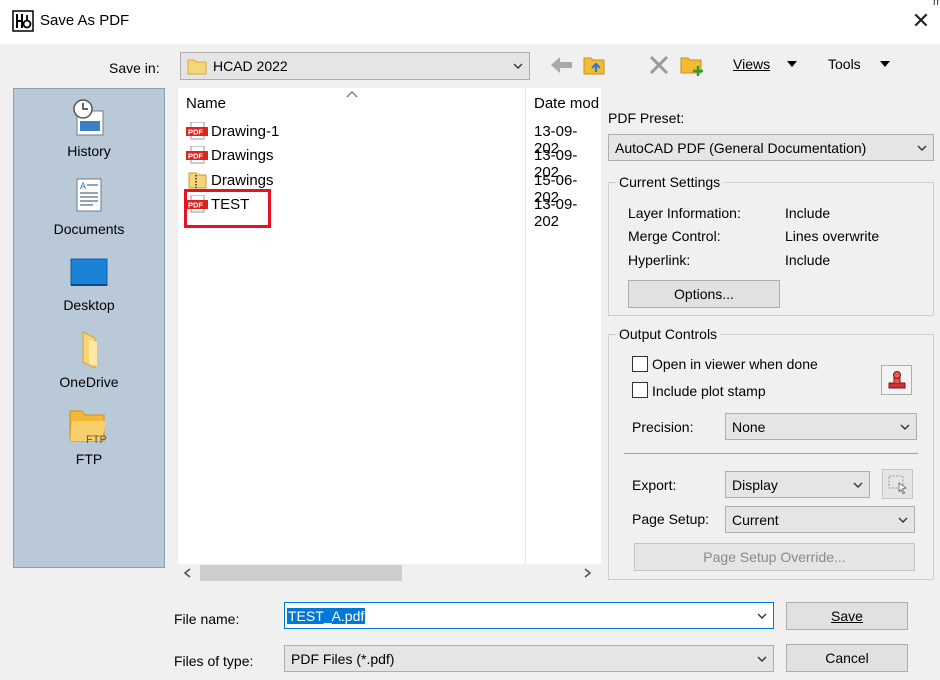  I want to click on save-in-label: Save in:, so click(134, 68).